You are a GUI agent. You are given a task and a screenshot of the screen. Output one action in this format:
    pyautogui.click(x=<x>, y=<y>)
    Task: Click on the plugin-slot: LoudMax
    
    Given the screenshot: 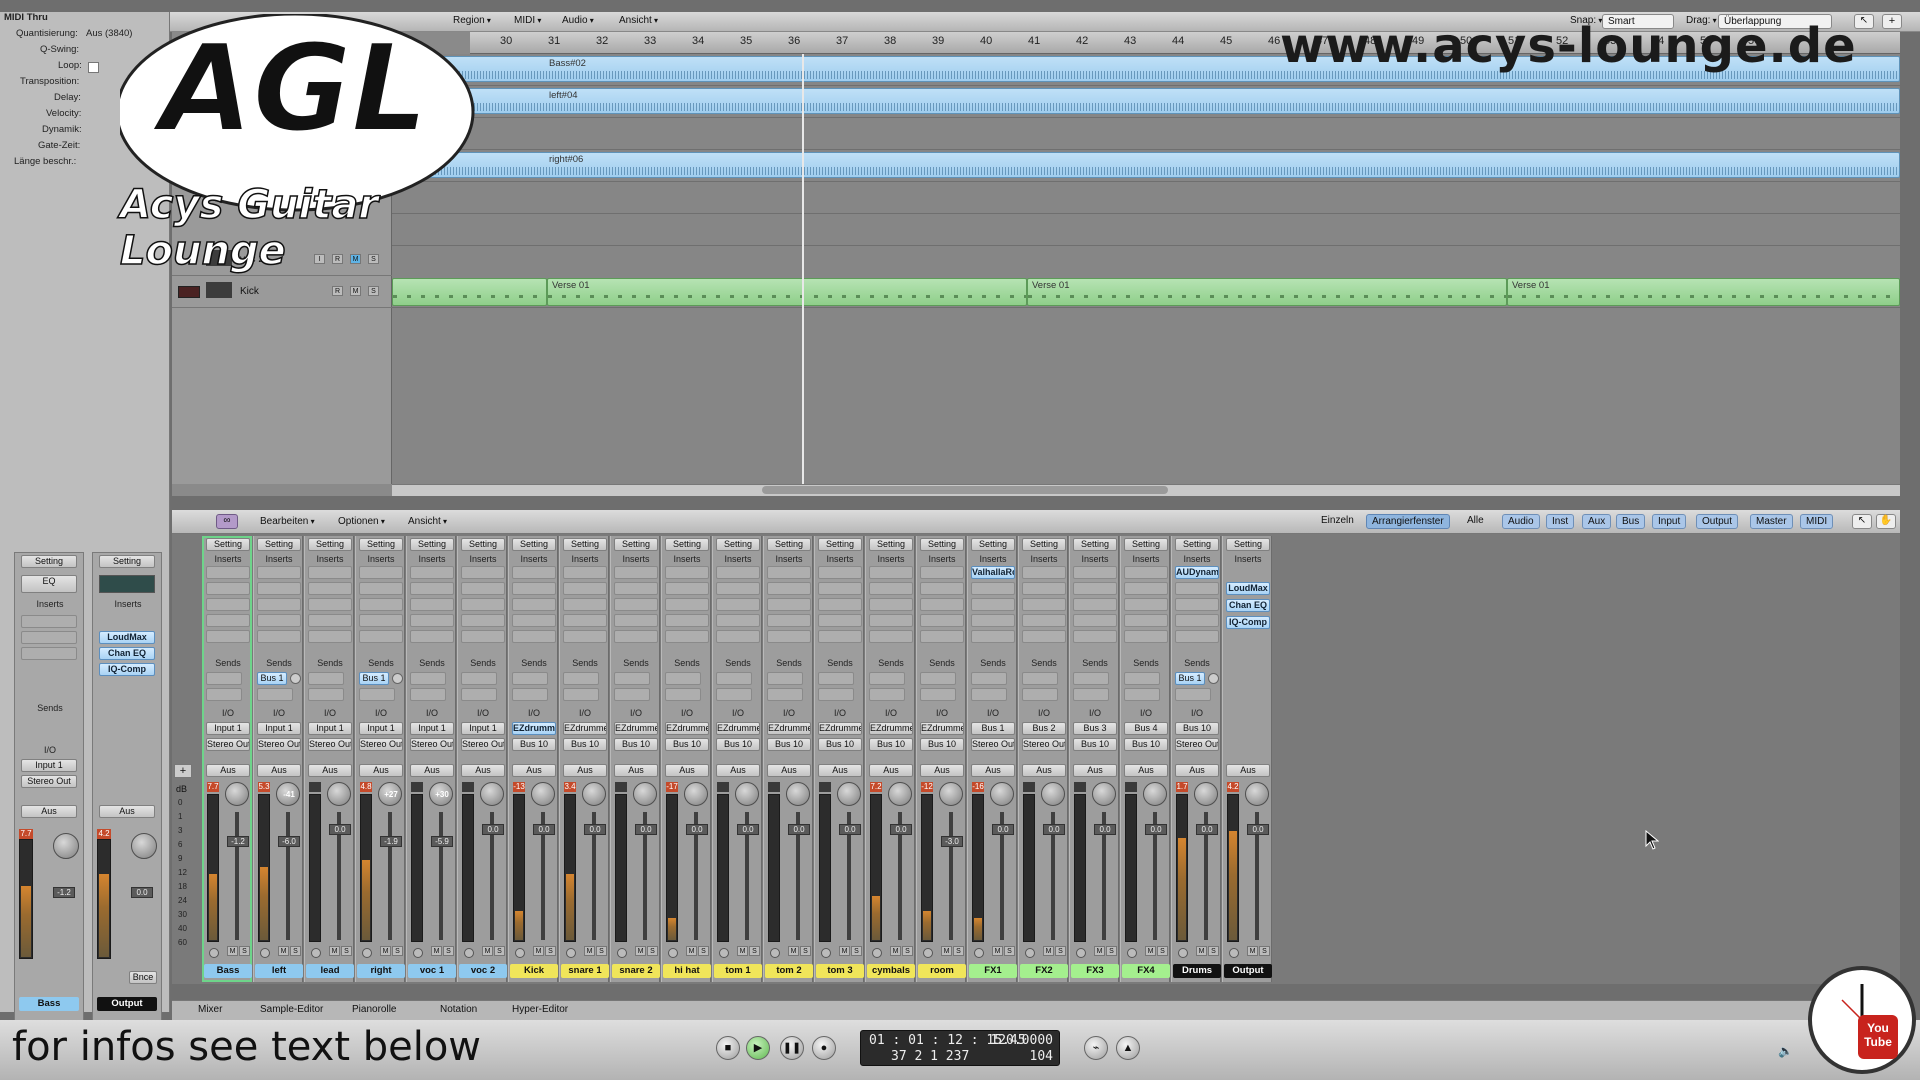 What is the action you would take?
    pyautogui.click(x=127, y=637)
    